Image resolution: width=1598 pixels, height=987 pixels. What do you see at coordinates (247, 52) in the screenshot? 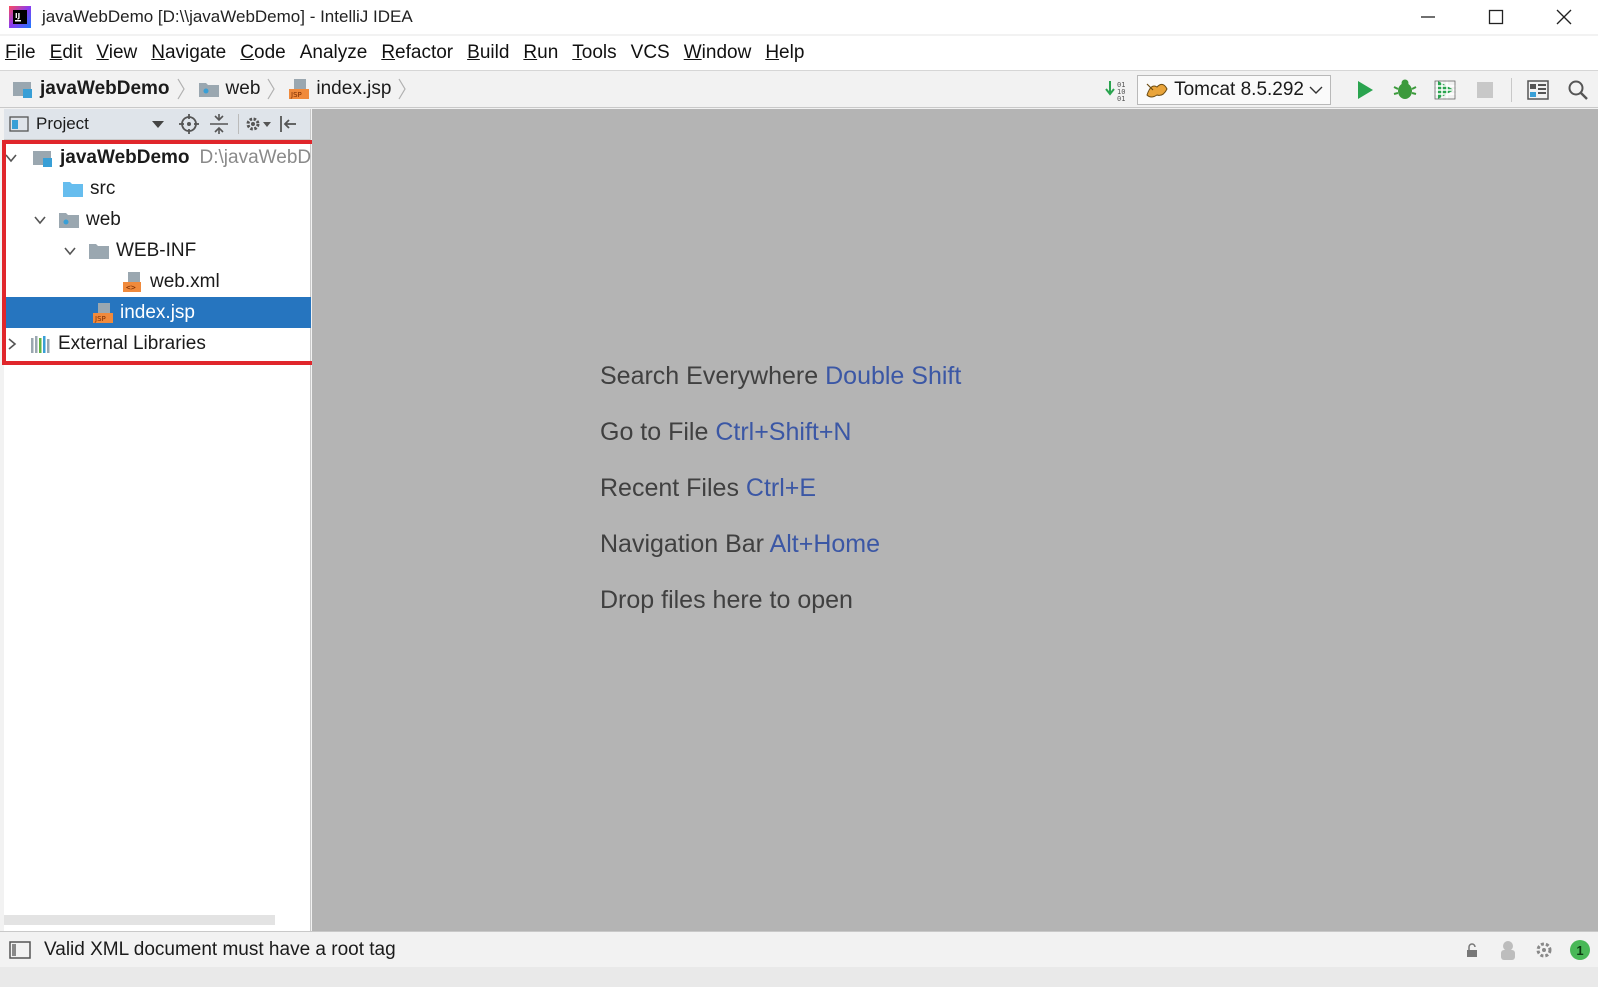
I see `menu-mnemonic: C` at bounding box center [247, 52].